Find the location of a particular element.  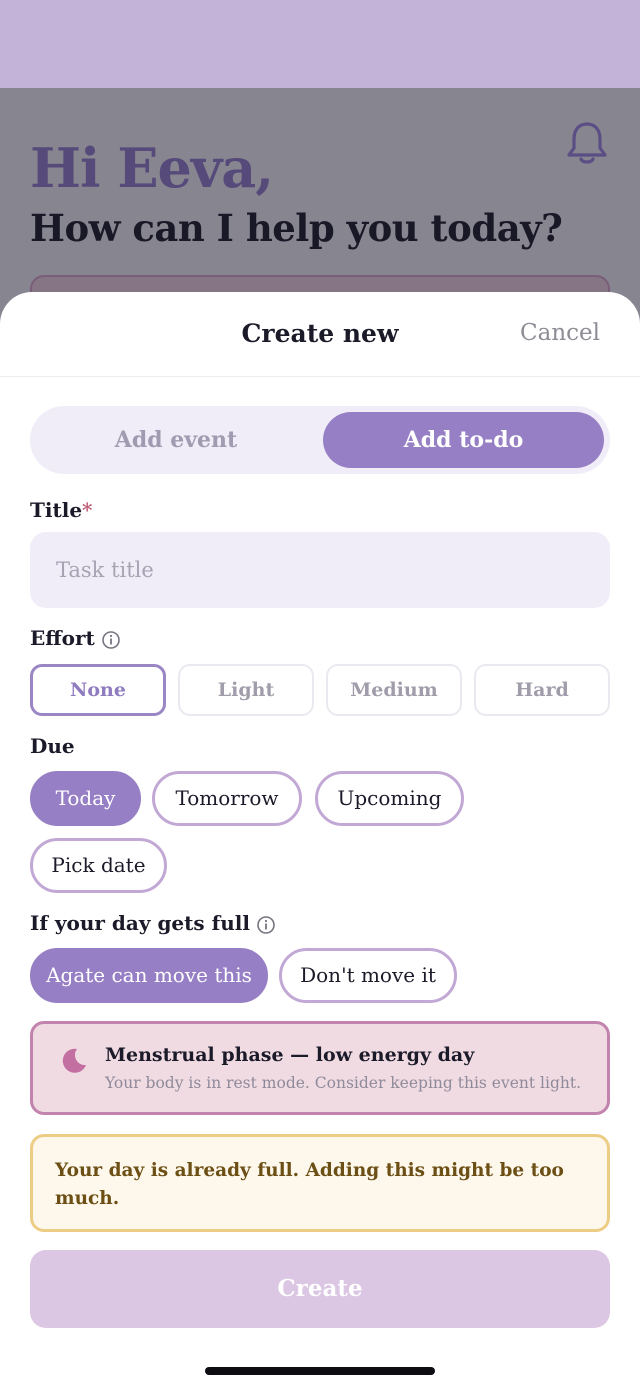

due-label: Due is located at coordinates (52, 746).